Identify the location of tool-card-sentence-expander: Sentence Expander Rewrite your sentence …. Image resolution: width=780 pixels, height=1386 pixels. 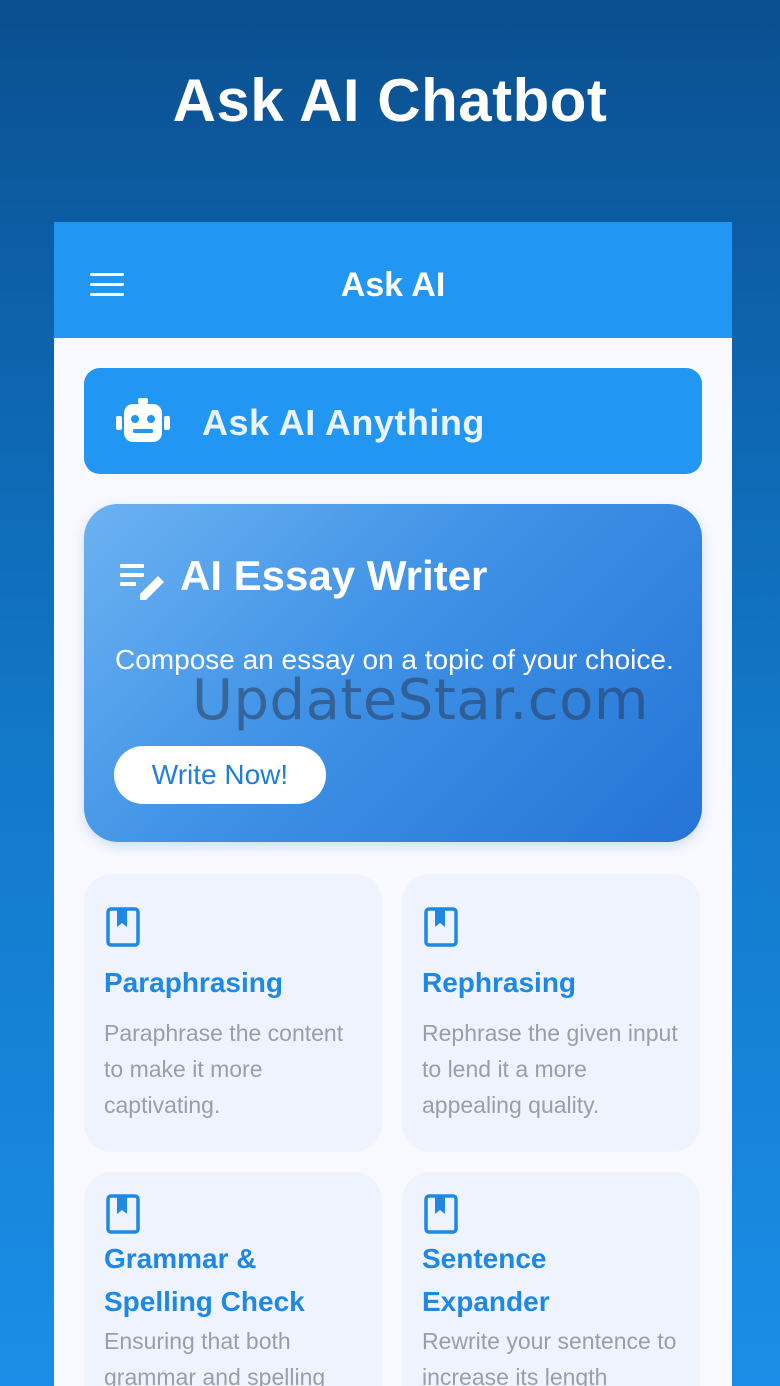
(551, 1279).